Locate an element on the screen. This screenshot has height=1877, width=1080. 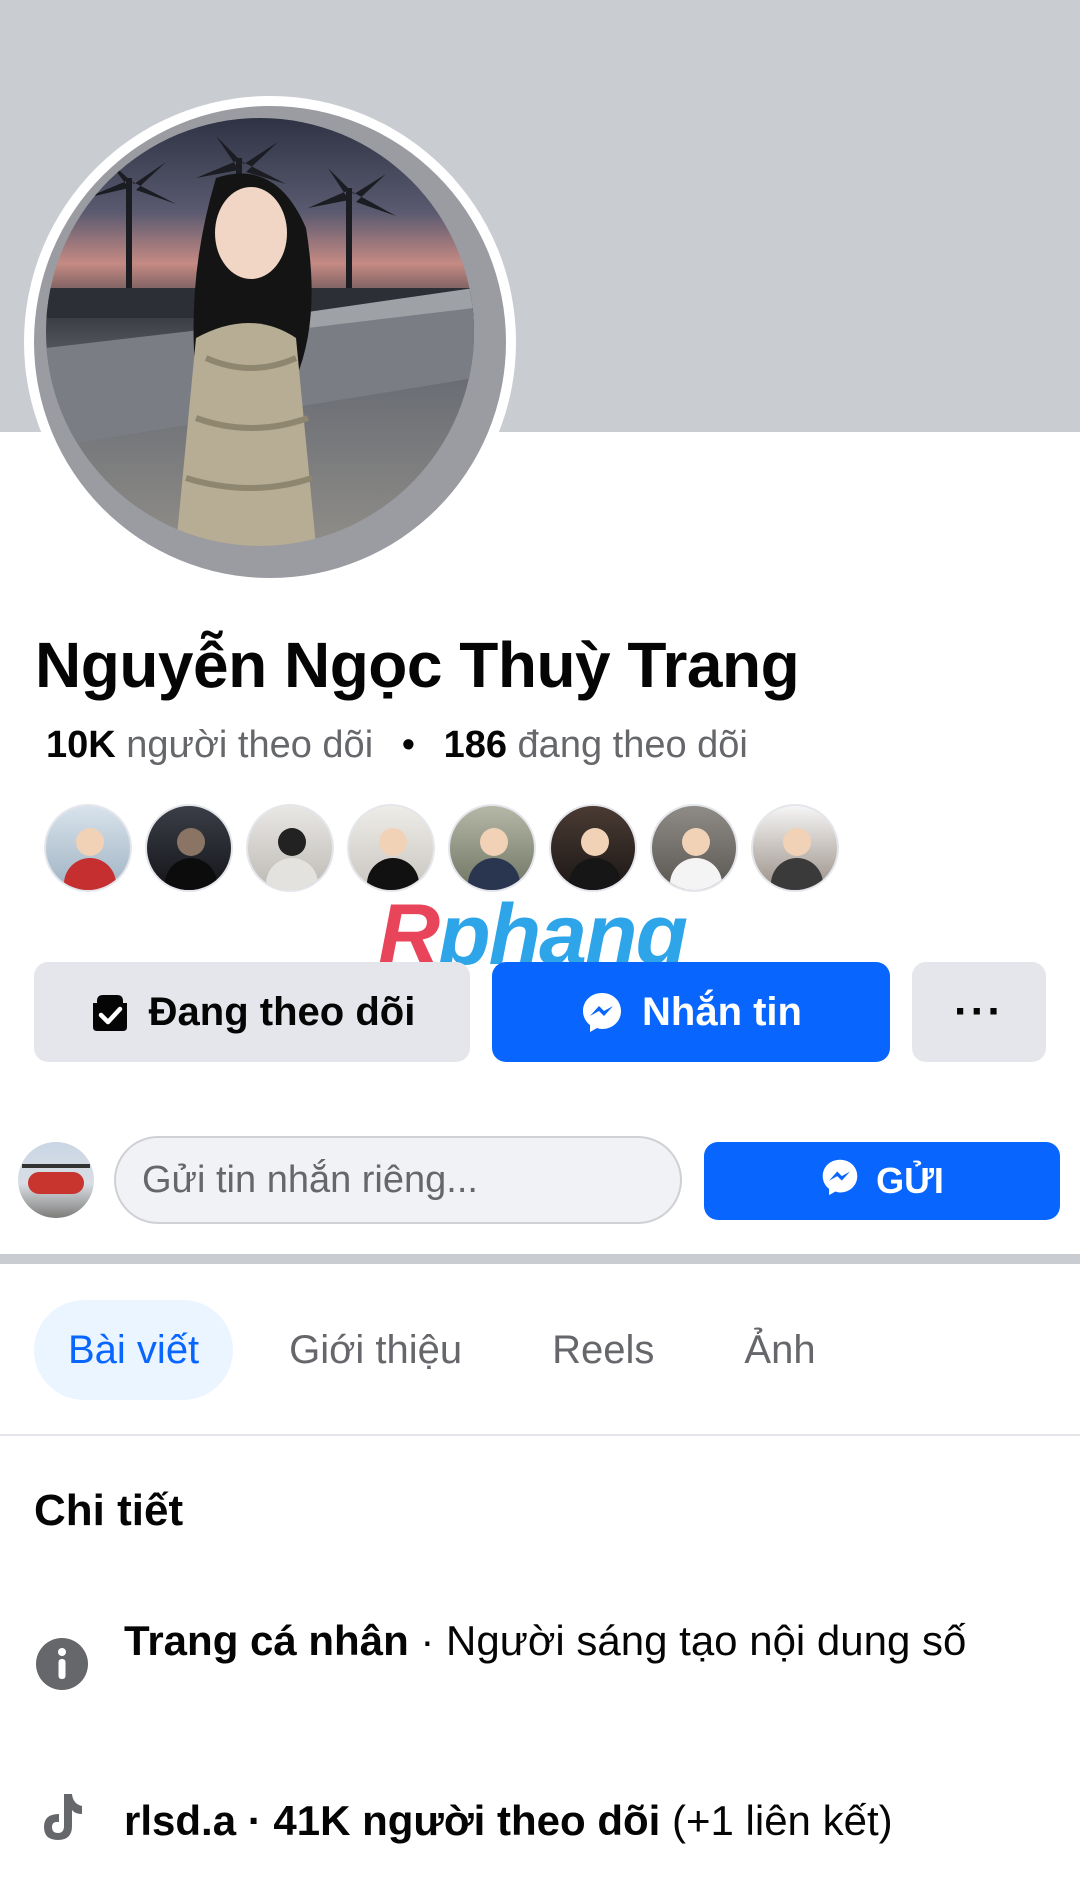
tiktok-account-bold: rlsd.a · 41K người theo dõi is located at coordinates (392, 1820).